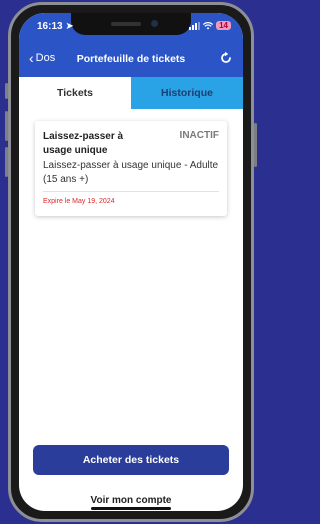  What do you see at coordinates (83, 143) in the screenshot?
I see `ticket-title: Laissez-passer à usage unique` at bounding box center [83, 143].